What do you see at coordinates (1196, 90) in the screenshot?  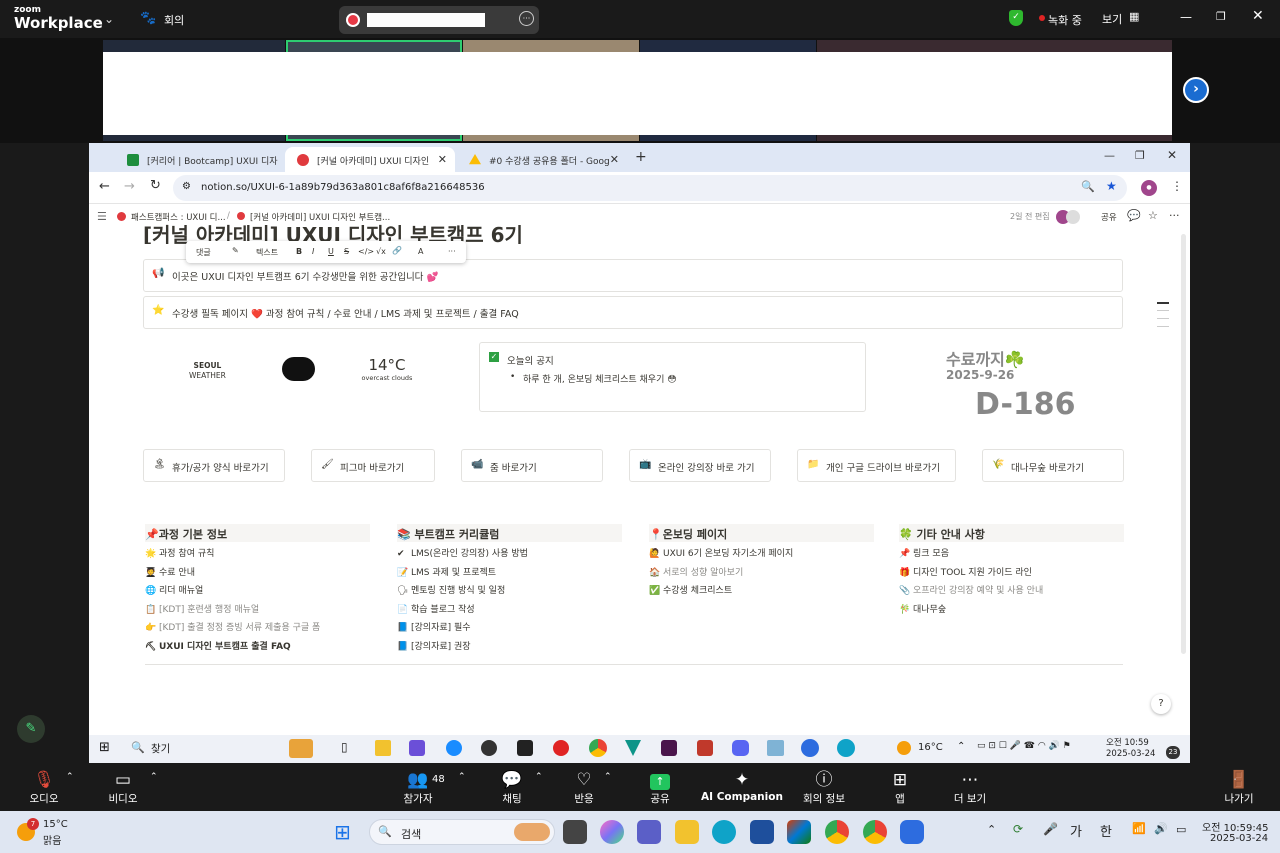 I see `gallery-next-icon: ›` at bounding box center [1196, 90].